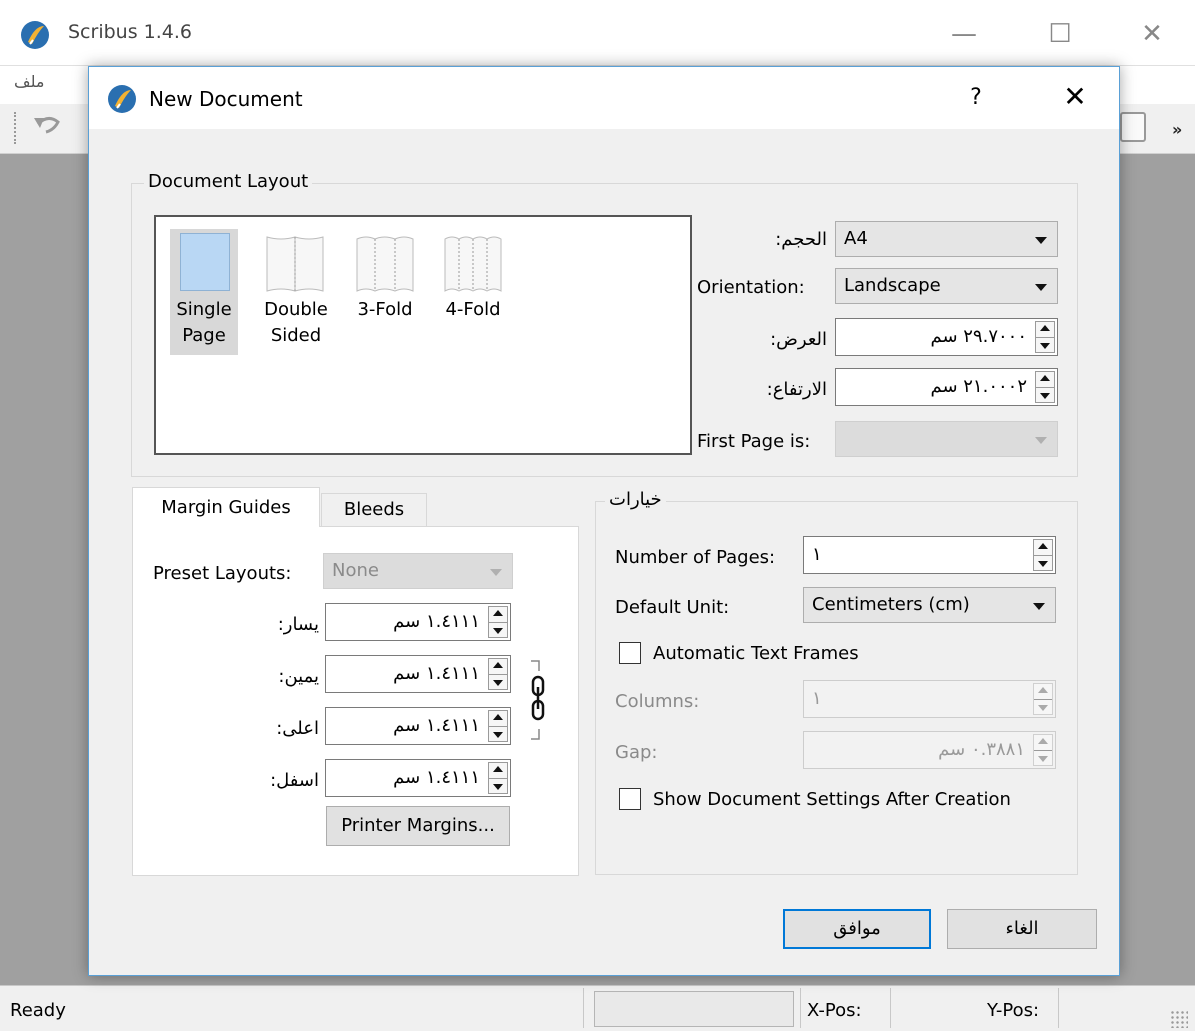 The width and height of the screenshot is (1195, 1031). Describe the element at coordinates (964, 34) in the screenshot. I see `minimize-button: —` at that location.